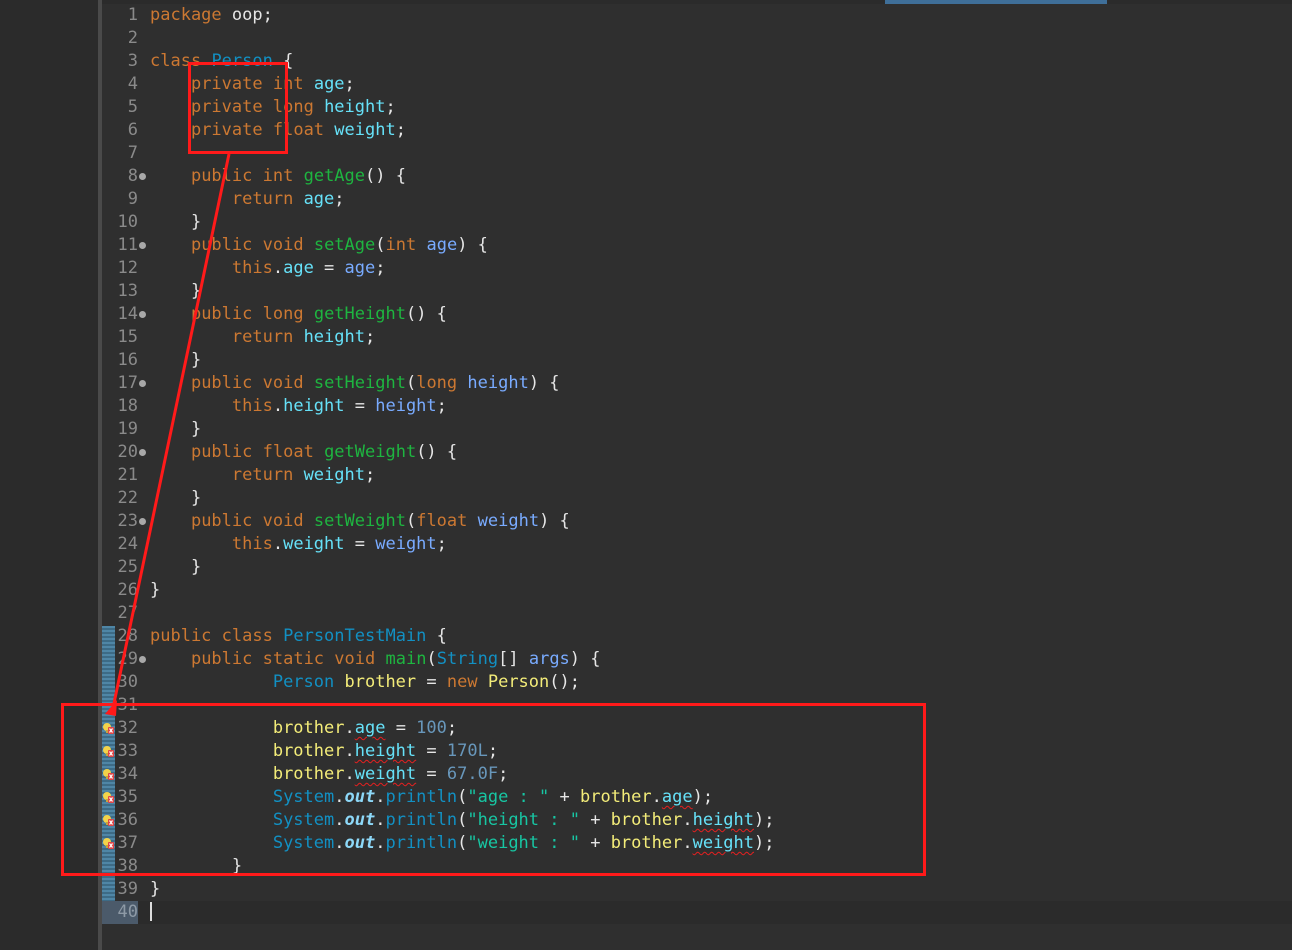 The height and width of the screenshot is (950, 1292). Describe the element at coordinates (697, 291) in the screenshot. I see `code-line: 13 }` at that location.